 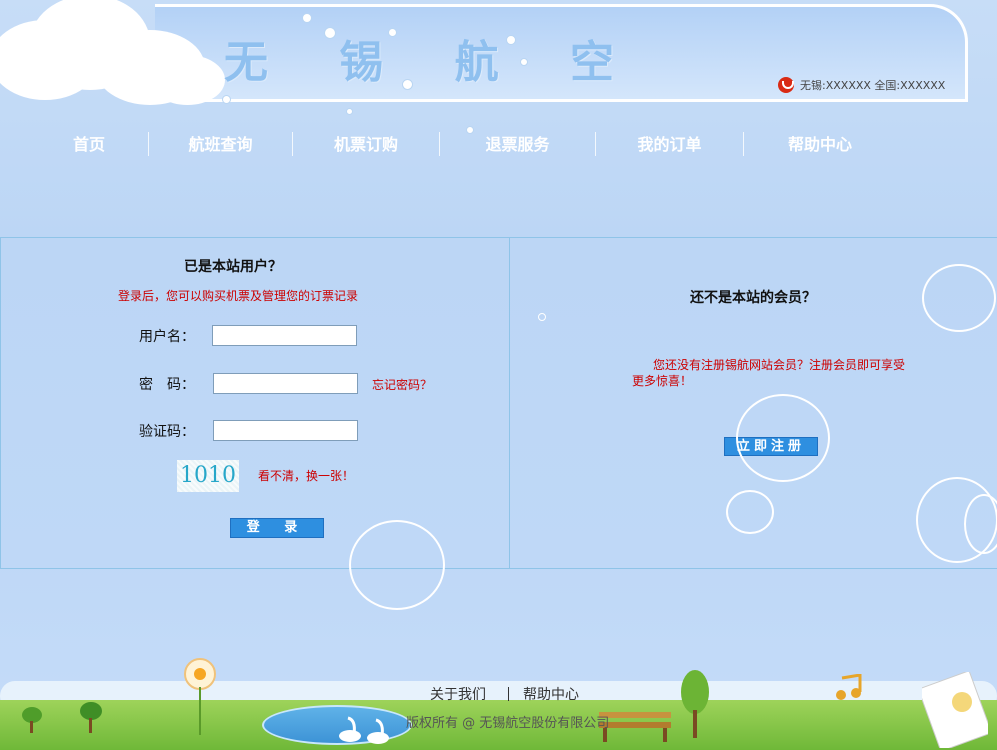 What do you see at coordinates (433, 58) in the screenshot?
I see `site-logo: 无 锡 航 空` at bounding box center [433, 58].